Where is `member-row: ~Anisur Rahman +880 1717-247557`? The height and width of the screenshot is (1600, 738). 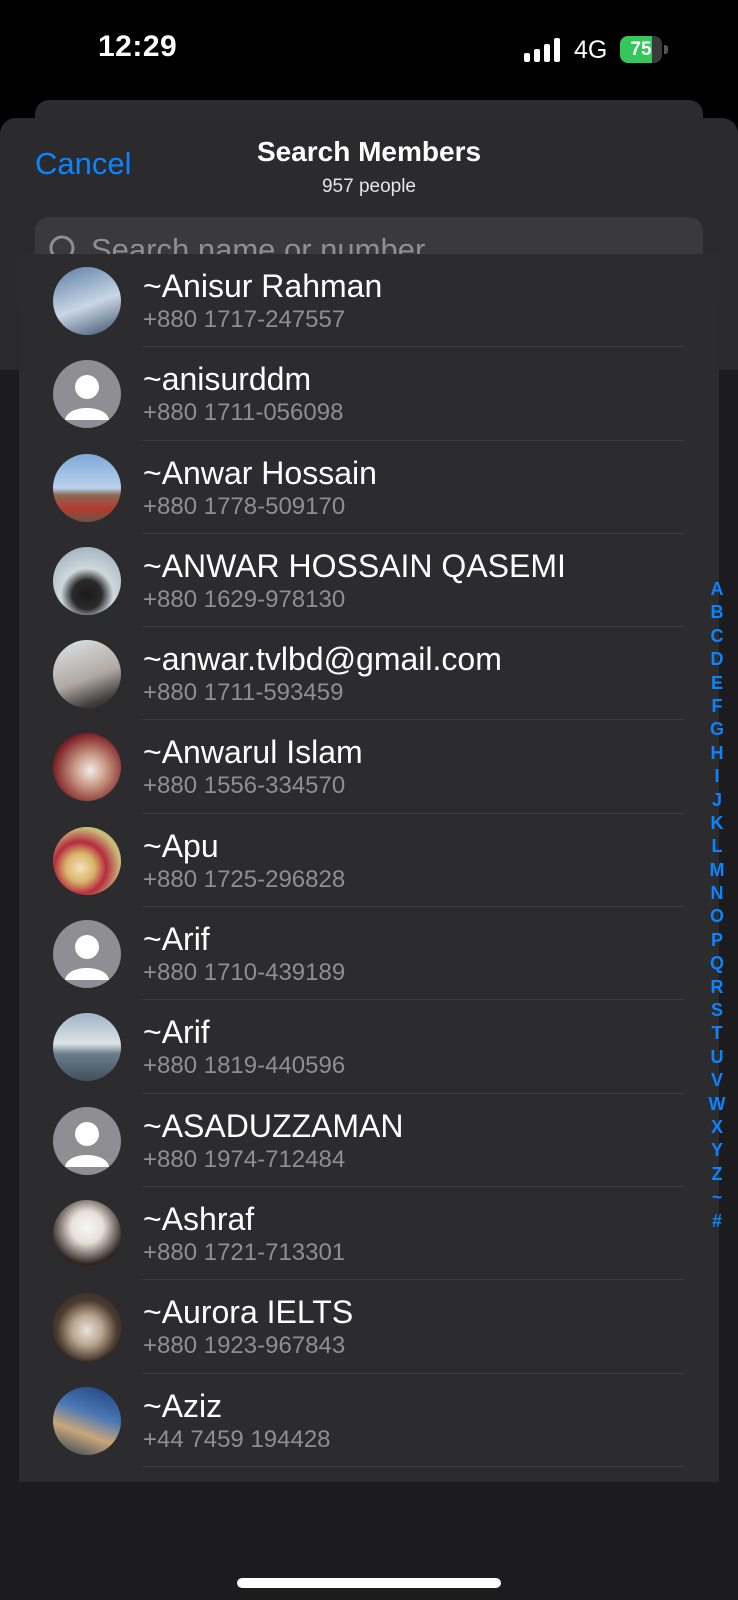
member-row: ~Anisur Rahman +880 1717-247557 is located at coordinates (369, 301).